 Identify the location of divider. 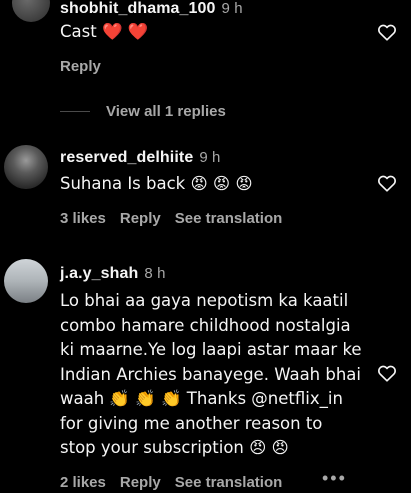
(75, 111).